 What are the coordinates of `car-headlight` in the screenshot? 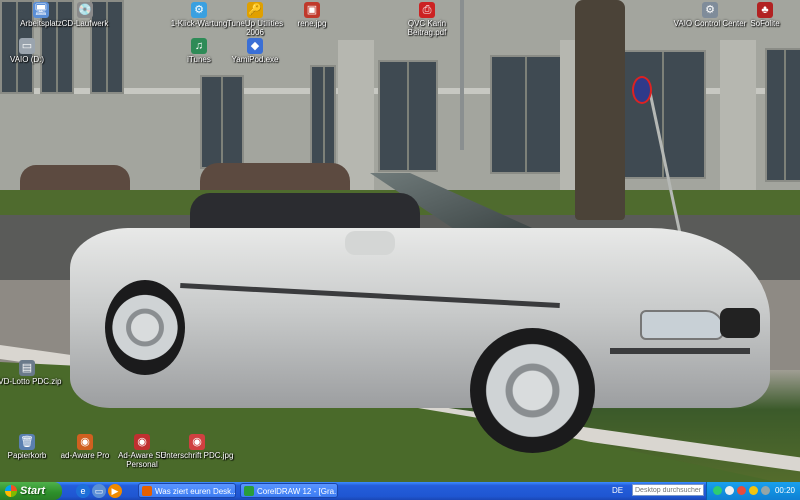 It's located at (682, 325).